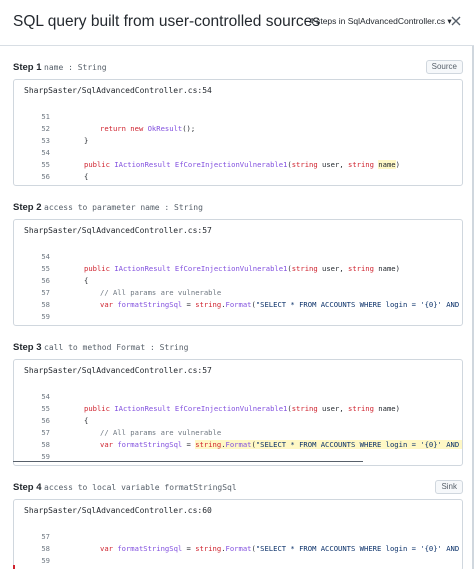 The height and width of the screenshot is (569, 474). Describe the element at coordinates (14, 567) in the screenshot. I see `error-marker` at that location.